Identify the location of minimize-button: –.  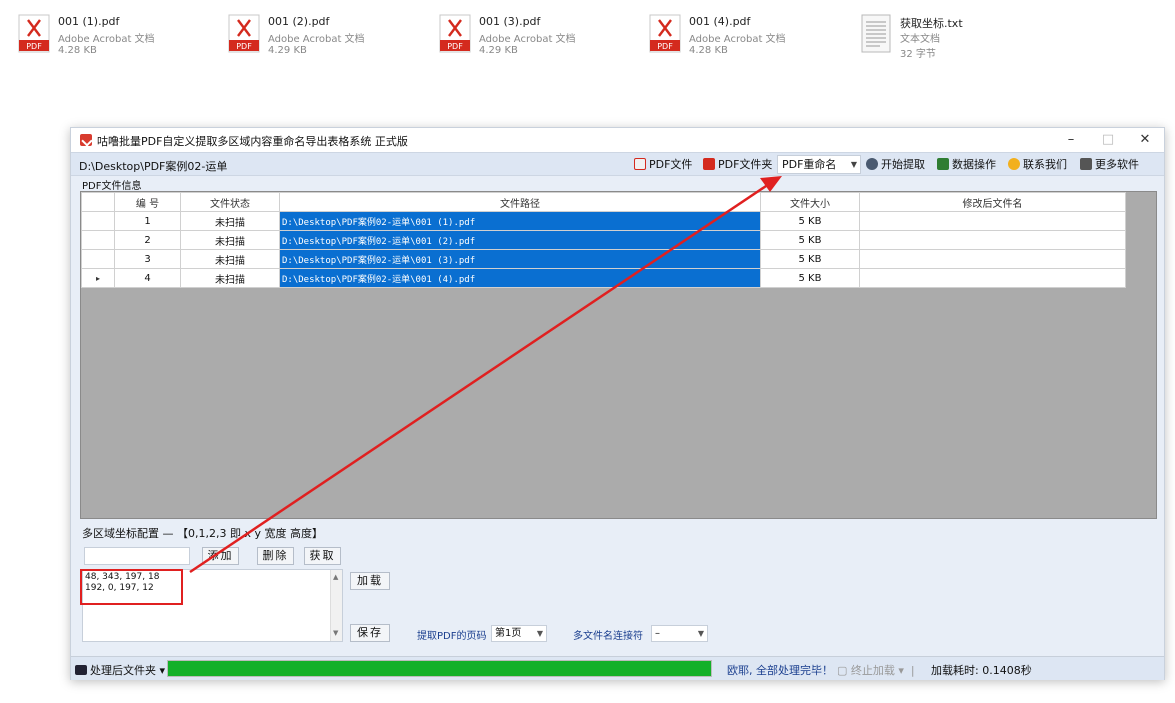
(1071, 140).